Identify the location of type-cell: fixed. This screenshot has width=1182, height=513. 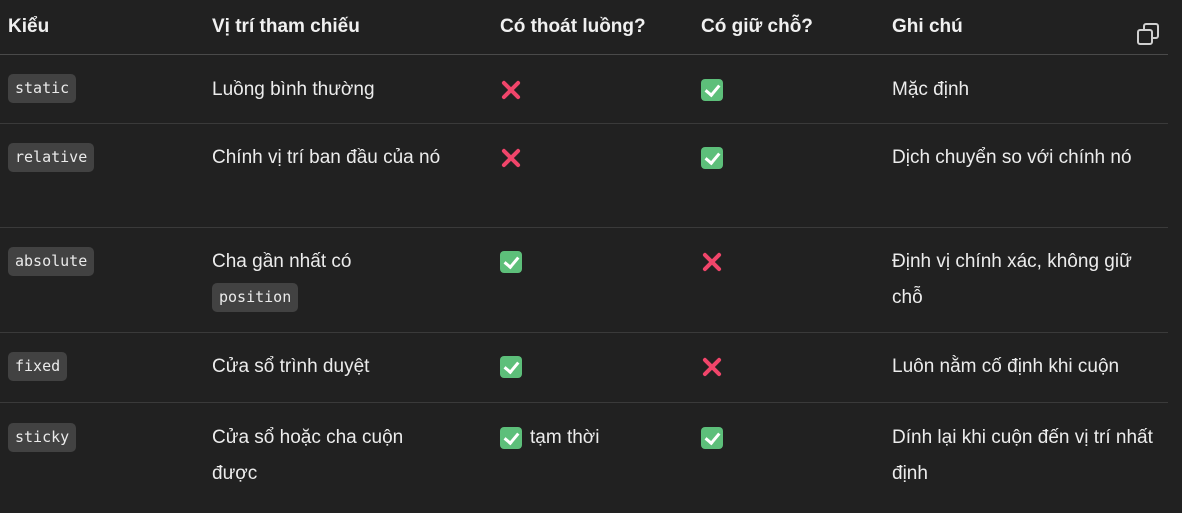
(38, 367).